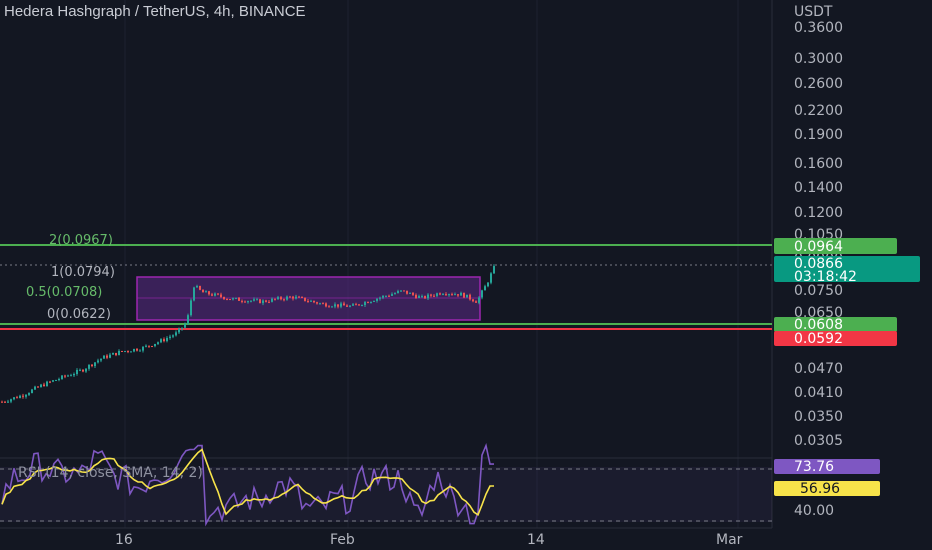 The width and height of the screenshot is (932, 550). Describe the element at coordinates (342, 540) in the screenshot. I see `time-tick-feb: Feb` at that location.